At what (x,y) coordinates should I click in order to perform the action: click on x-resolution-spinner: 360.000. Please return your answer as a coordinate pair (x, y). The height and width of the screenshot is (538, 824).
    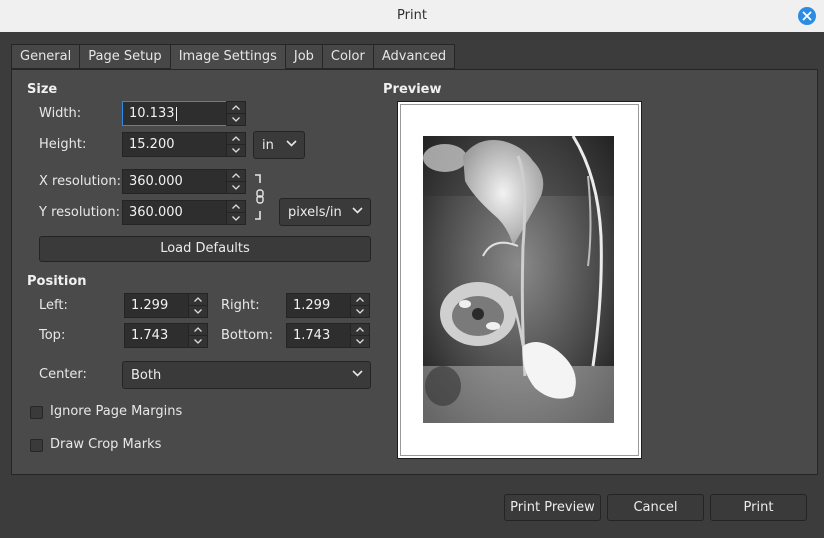
    Looking at the image, I should click on (184, 181).